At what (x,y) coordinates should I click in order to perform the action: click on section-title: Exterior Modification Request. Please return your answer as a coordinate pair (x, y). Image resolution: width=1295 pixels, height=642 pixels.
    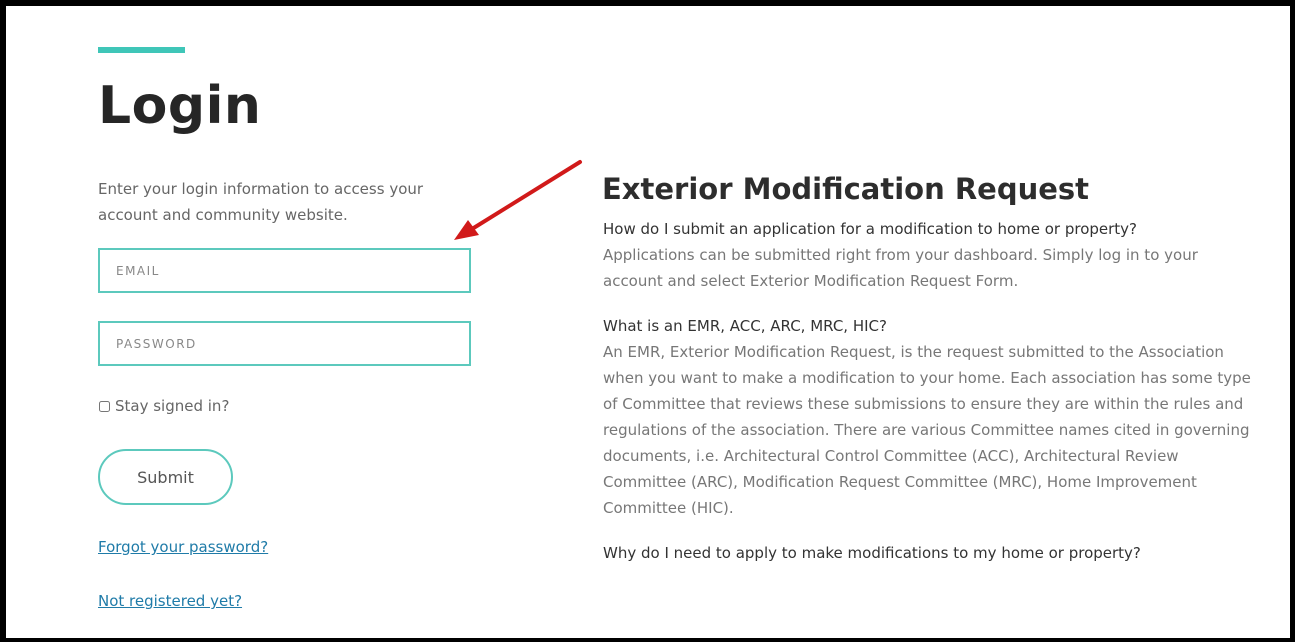
    Looking at the image, I should click on (846, 189).